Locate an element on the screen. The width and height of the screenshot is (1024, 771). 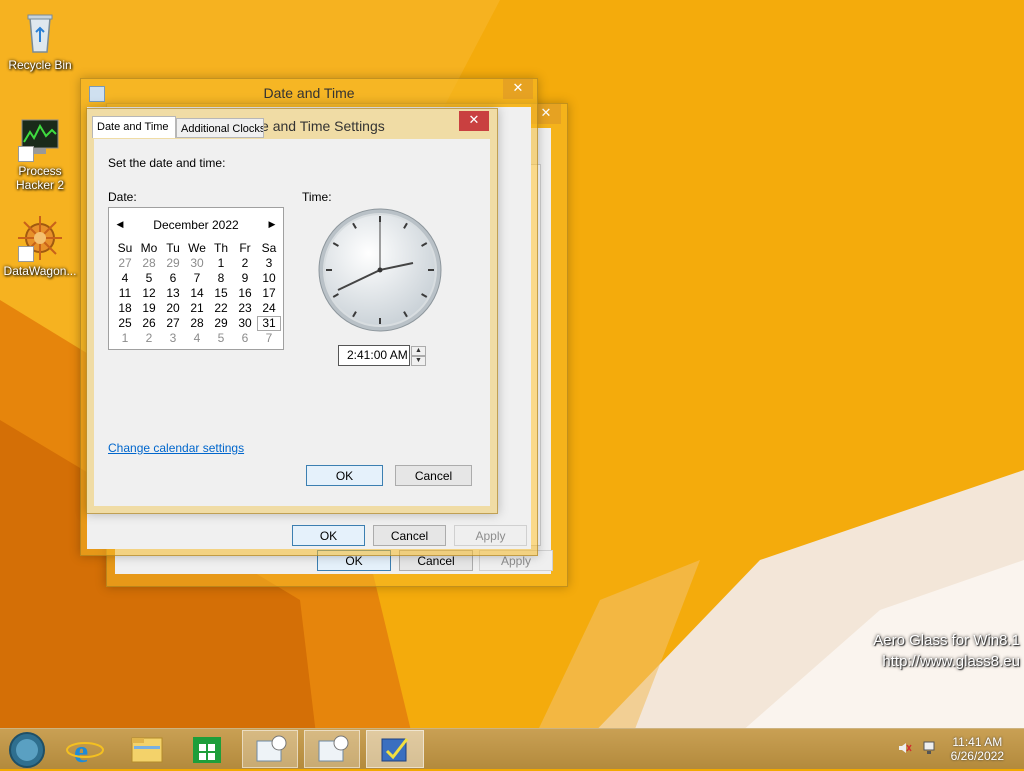
start-button is located at coordinates (27, 749).